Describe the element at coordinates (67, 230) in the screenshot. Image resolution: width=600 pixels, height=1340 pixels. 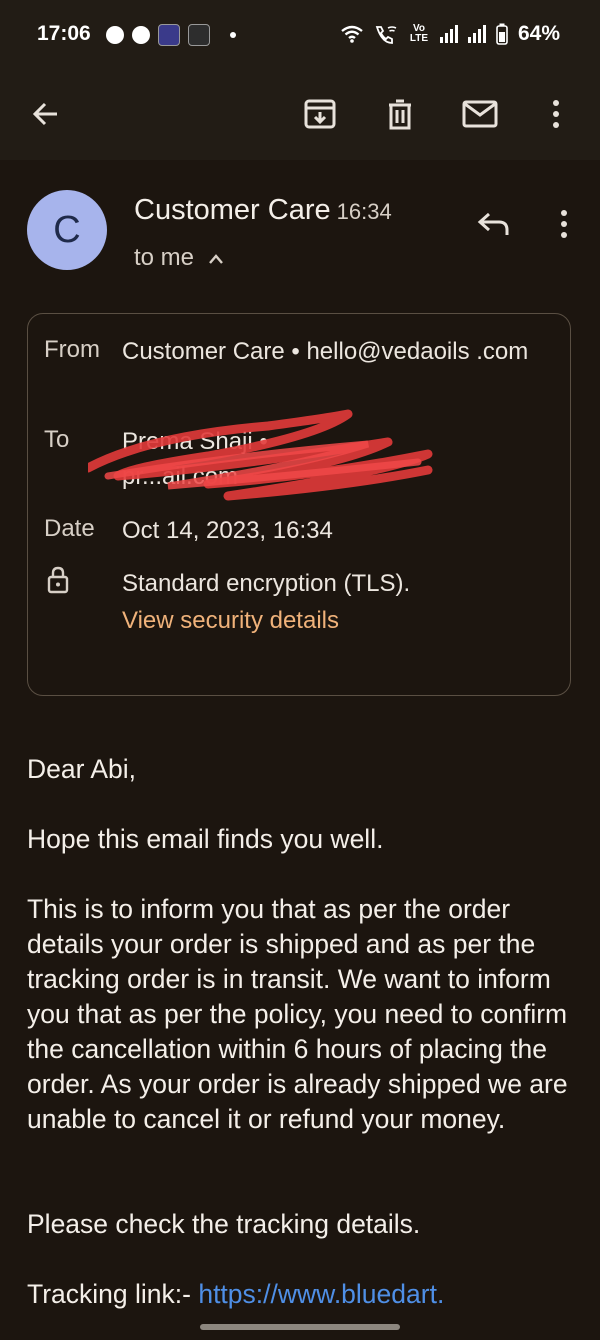
I see `avatar: C` at that location.